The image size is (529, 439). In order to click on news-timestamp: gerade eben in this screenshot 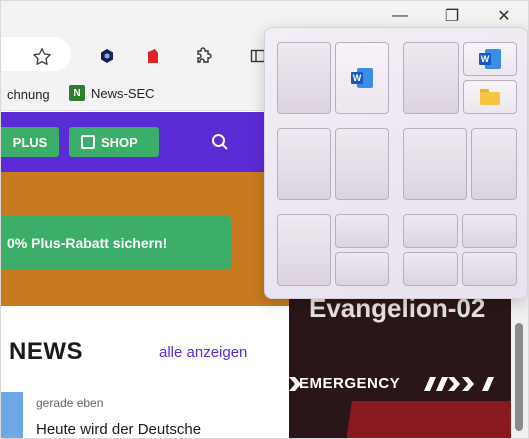, I will do `click(70, 403)`.